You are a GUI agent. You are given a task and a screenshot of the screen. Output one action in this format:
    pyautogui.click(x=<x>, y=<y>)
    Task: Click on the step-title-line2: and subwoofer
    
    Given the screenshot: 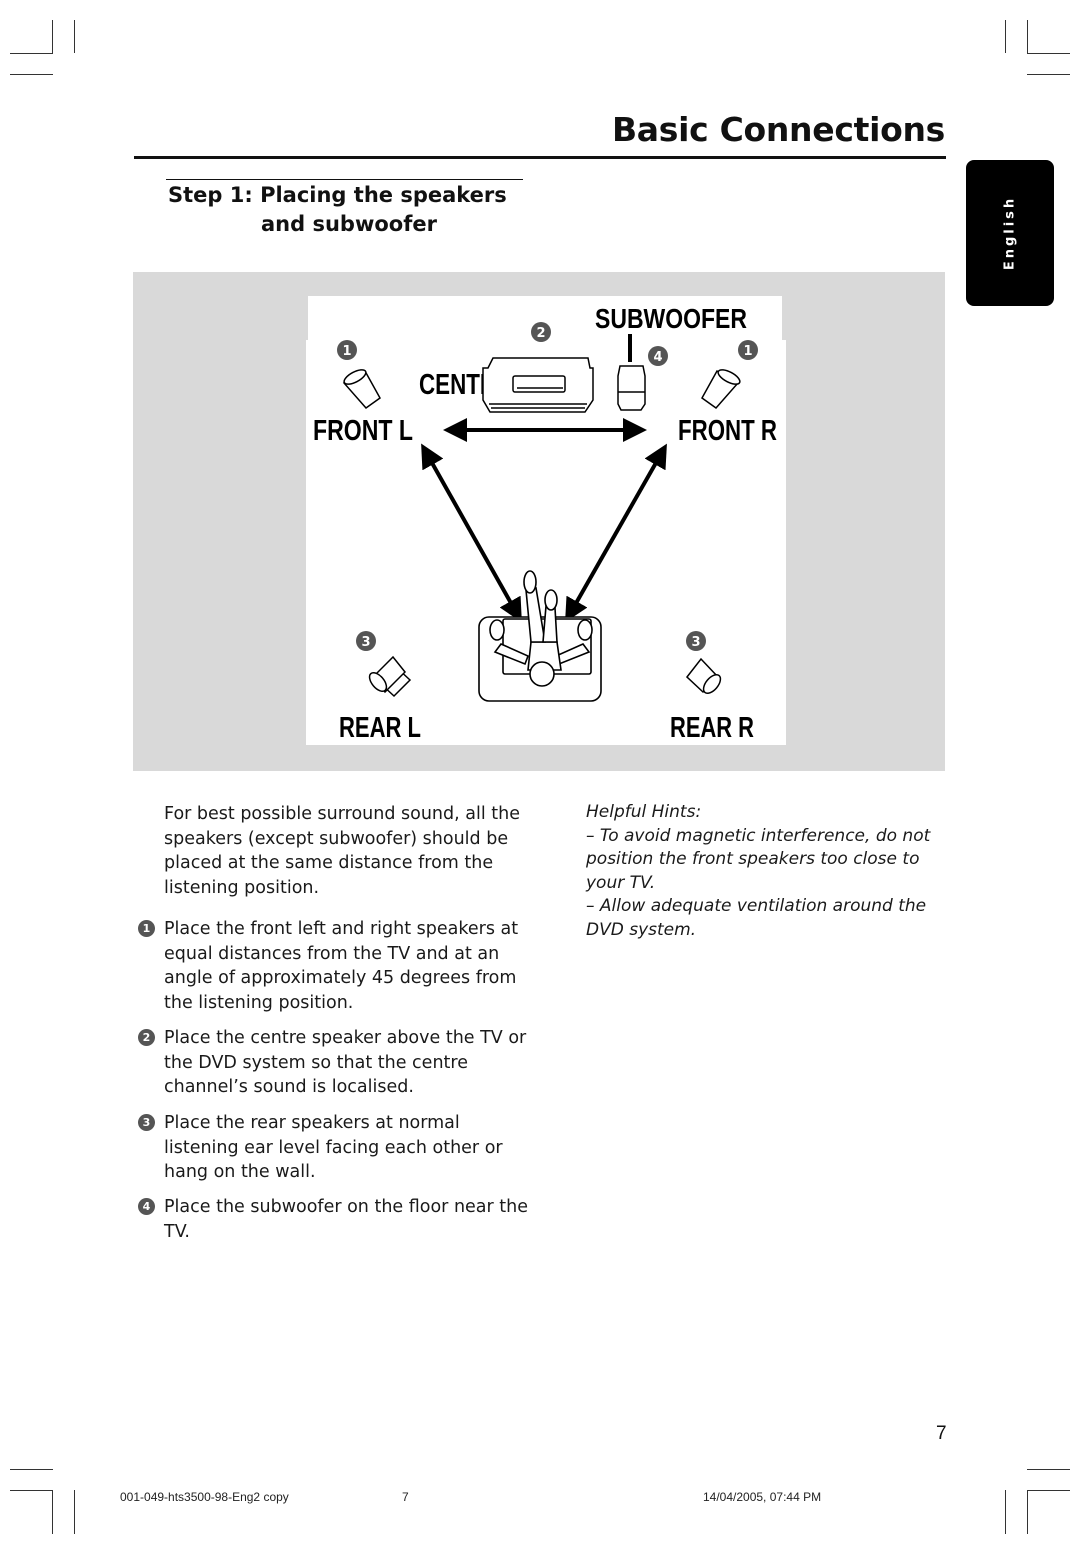 What is the action you would take?
    pyautogui.click(x=349, y=224)
    